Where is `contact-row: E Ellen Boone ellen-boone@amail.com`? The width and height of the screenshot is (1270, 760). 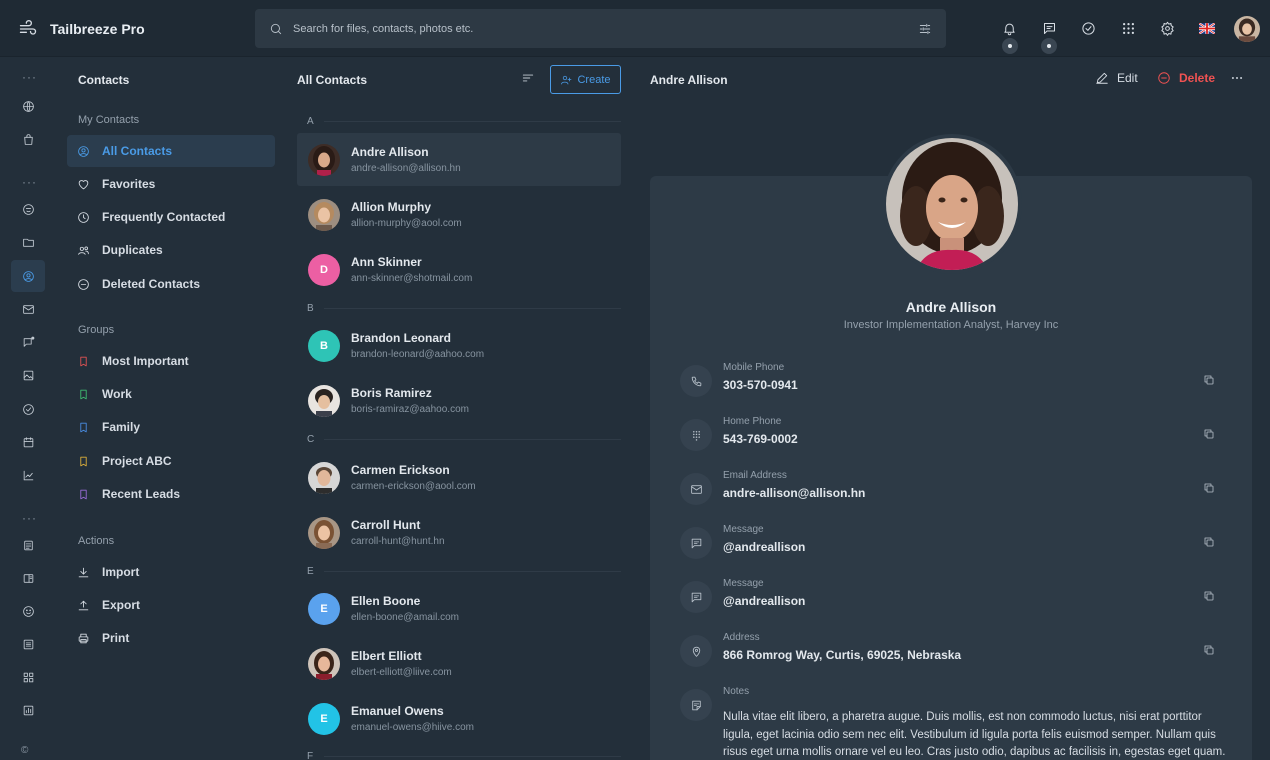
contact-row: E Ellen Boone ellen-boone@amail.com is located at coordinates (459, 608).